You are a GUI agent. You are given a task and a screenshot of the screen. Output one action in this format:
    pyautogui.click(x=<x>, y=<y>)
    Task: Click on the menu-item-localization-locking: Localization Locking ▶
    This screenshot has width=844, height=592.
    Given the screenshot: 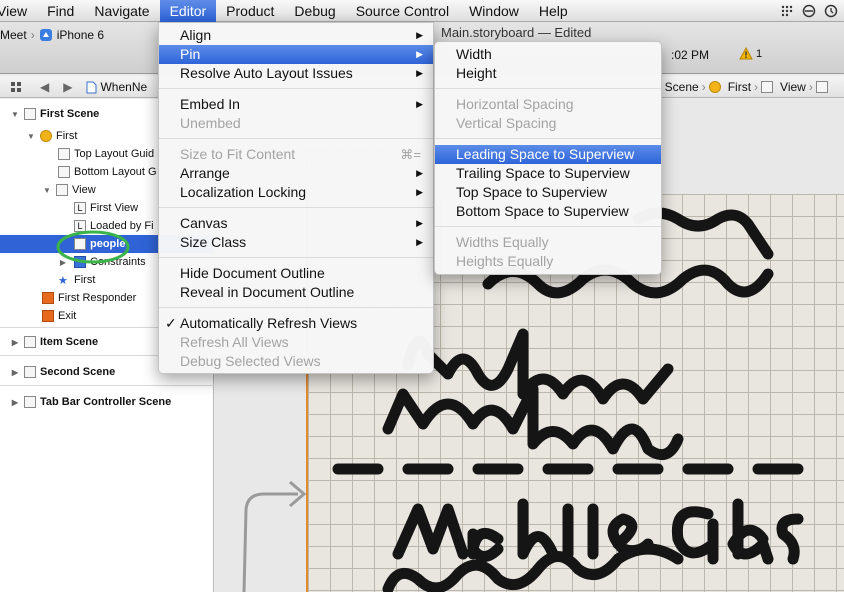 What is the action you would take?
    pyautogui.click(x=296, y=192)
    